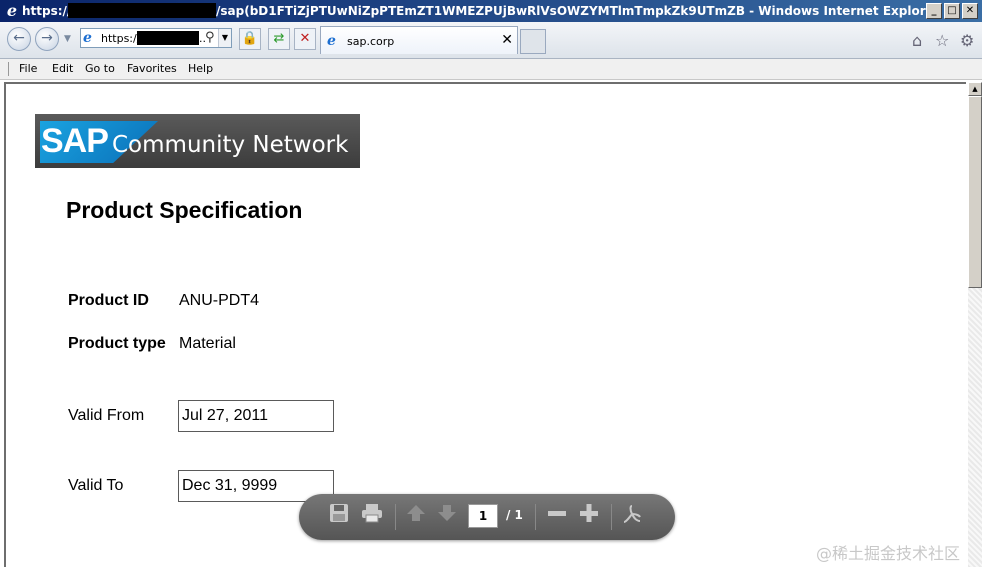 This screenshot has height=567, width=982. What do you see at coordinates (250, 39) in the screenshot?
I see `lock-icon: 🔒` at bounding box center [250, 39].